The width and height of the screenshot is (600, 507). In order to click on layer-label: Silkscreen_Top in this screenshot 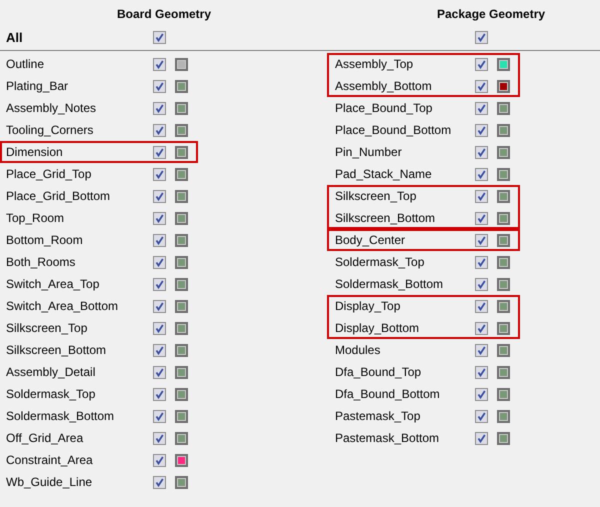, I will do `click(376, 196)`.